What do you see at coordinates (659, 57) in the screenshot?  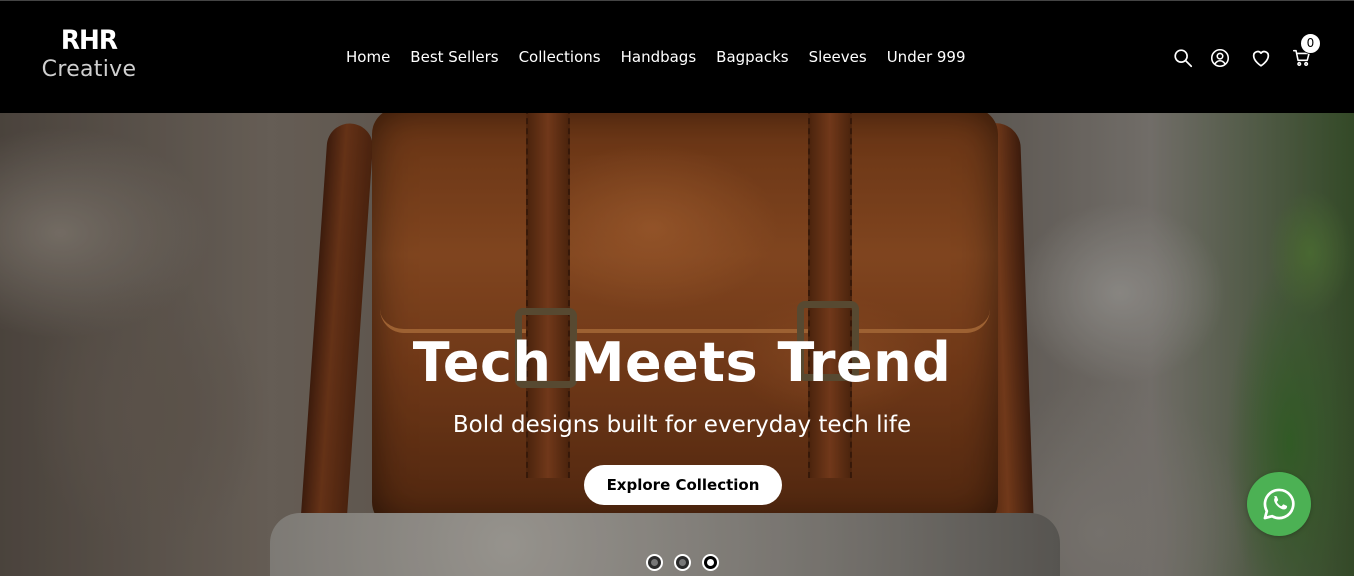 I see `nav-item-handbags: Handbags` at bounding box center [659, 57].